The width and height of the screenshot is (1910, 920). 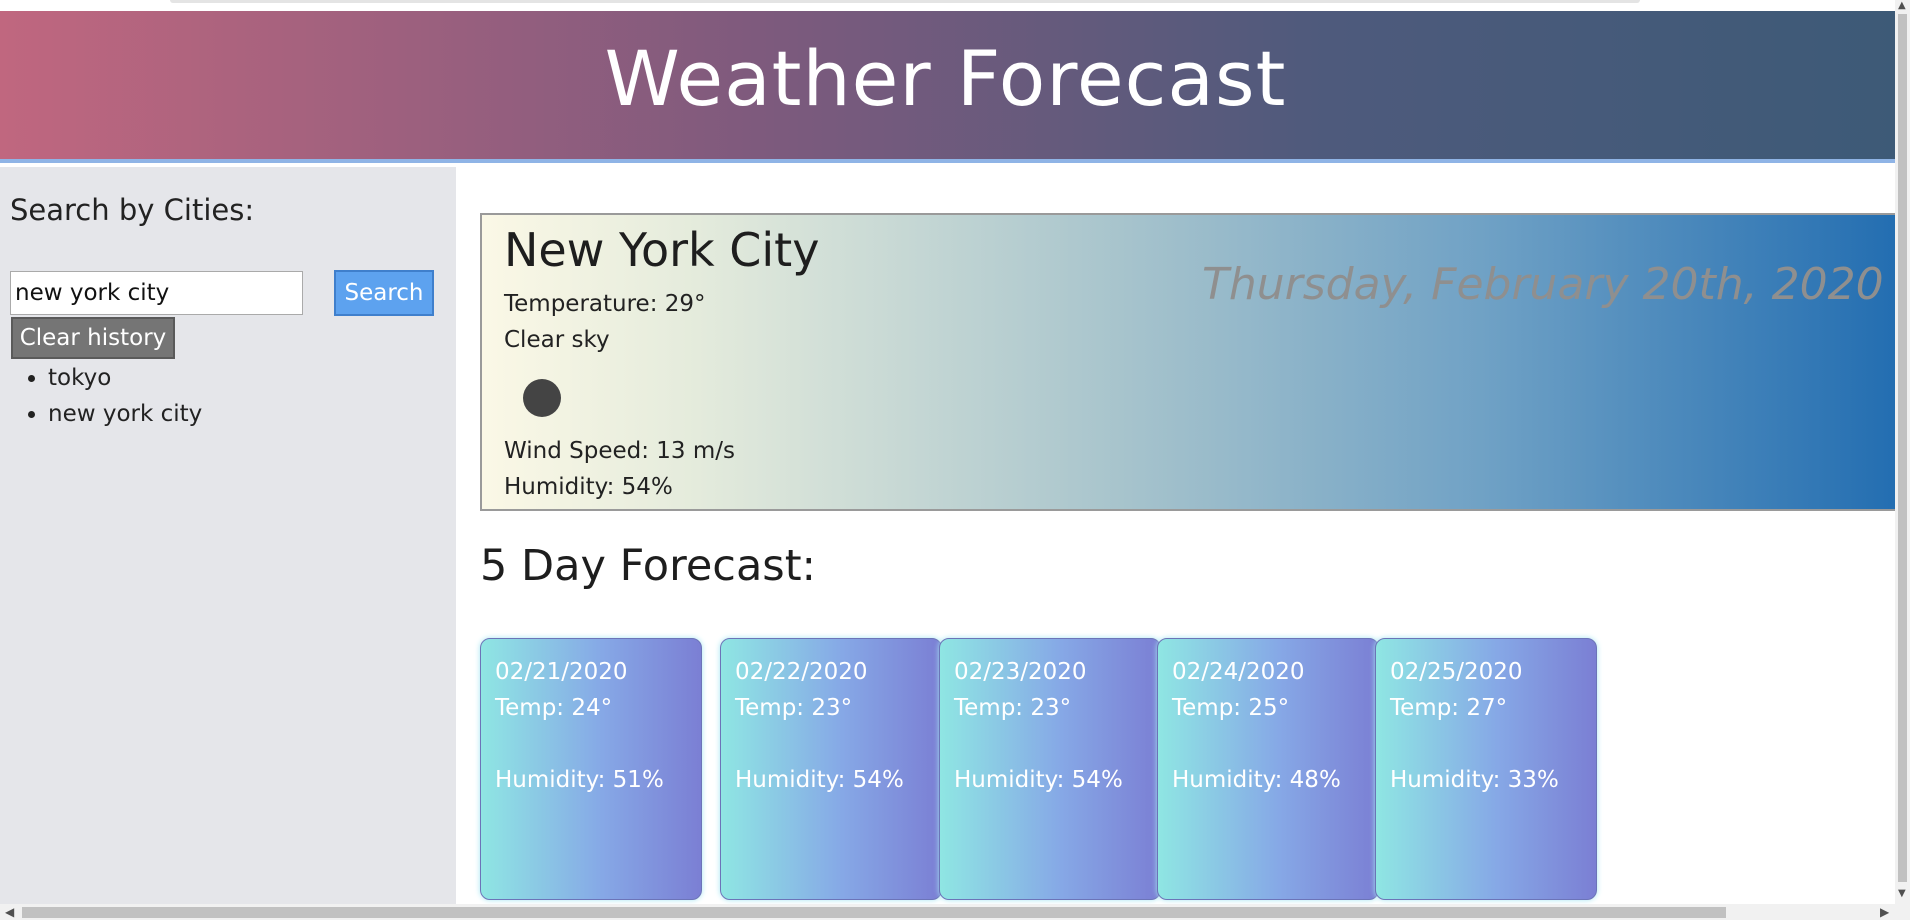 What do you see at coordinates (605, 304) in the screenshot?
I see `current-temperature: Temperature: 29°` at bounding box center [605, 304].